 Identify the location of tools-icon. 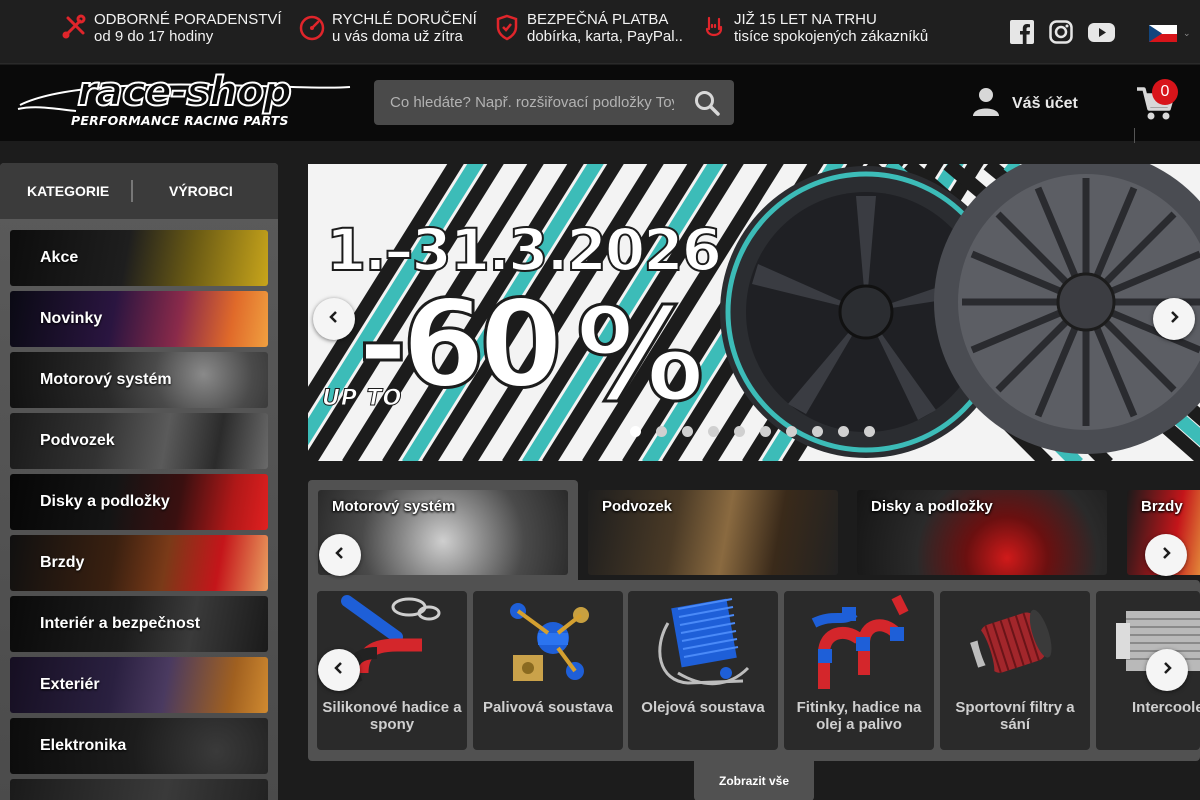
(74, 27).